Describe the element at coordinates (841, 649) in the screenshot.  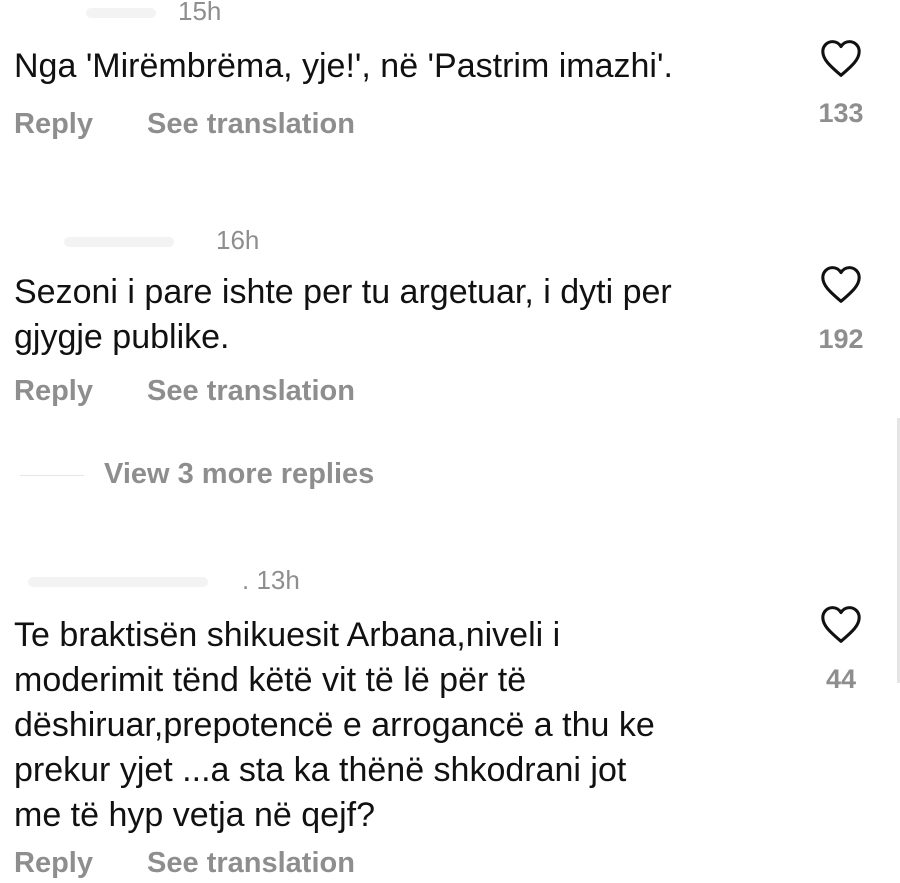
I see `like-button: 44` at that location.